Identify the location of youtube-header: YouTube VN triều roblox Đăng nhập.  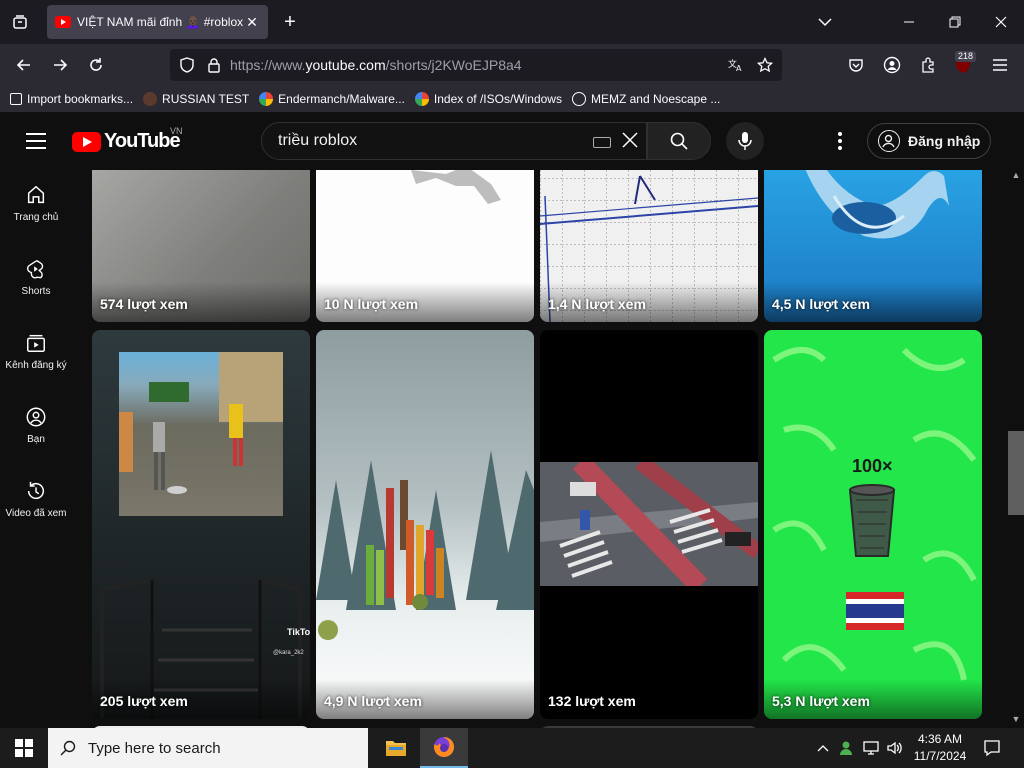
(512, 141).